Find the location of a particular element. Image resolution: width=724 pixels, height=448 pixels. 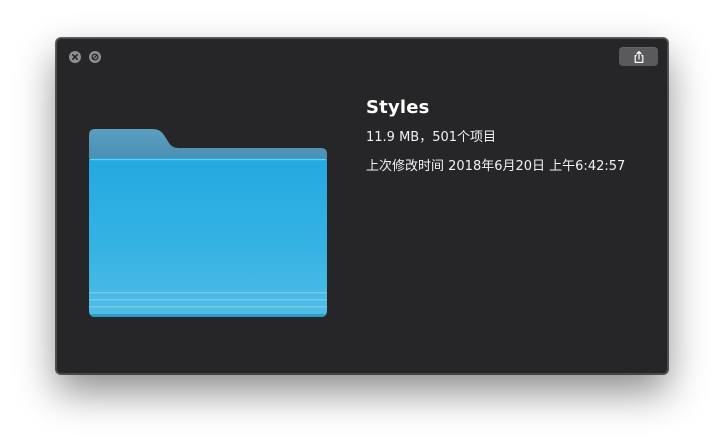

folder-preview is located at coordinates (209, 224).